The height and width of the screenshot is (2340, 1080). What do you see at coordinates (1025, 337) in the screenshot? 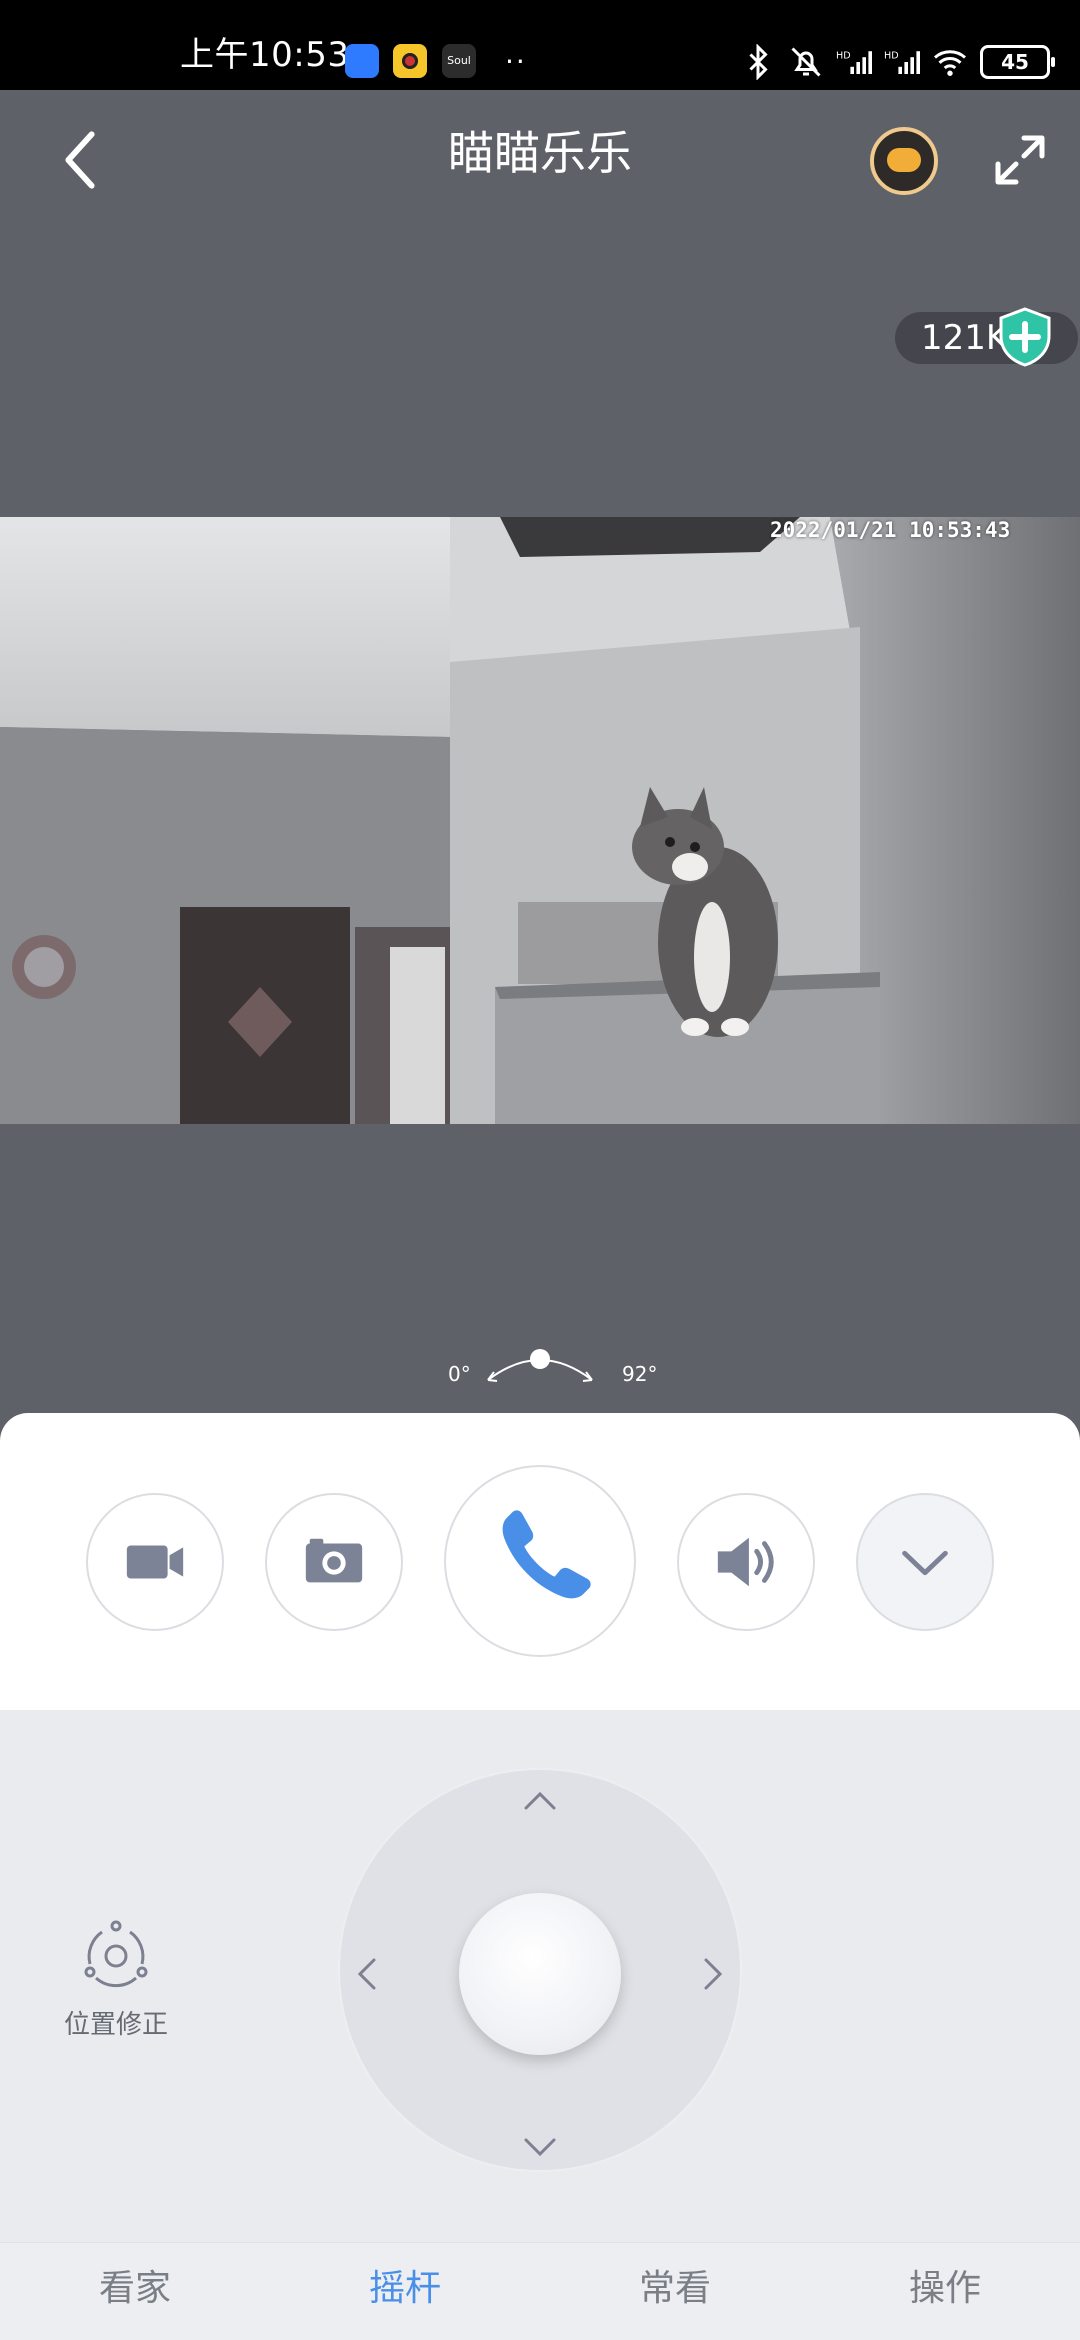
I see `shield-plus-icon` at bounding box center [1025, 337].